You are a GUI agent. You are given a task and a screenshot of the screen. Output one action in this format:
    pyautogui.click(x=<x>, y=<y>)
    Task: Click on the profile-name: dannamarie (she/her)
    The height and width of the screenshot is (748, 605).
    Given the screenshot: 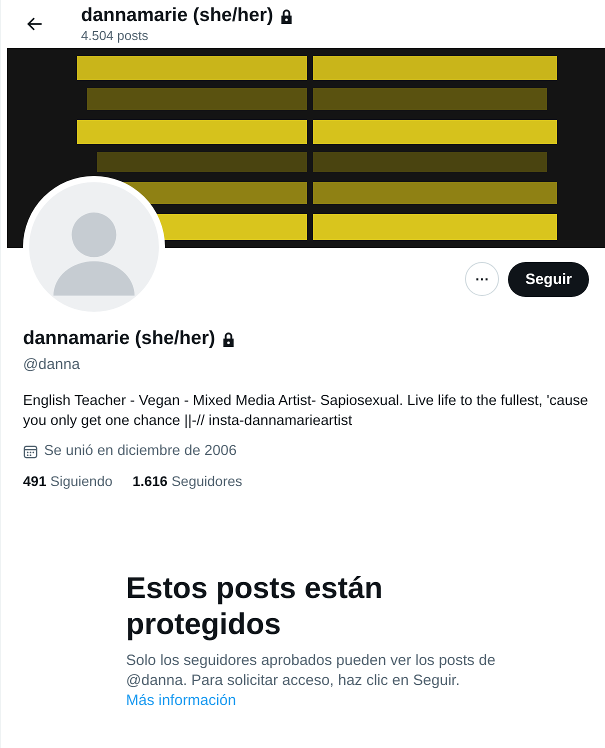 What is the action you would take?
    pyautogui.click(x=119, y=339)
    